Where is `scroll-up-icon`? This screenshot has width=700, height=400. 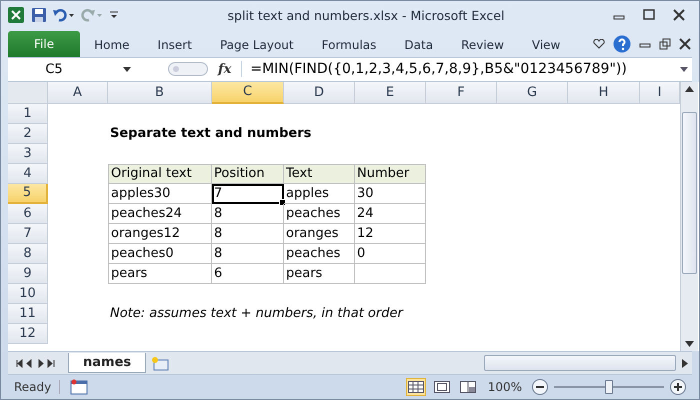 scroll-up-icon is located at coordinates (689, 89).